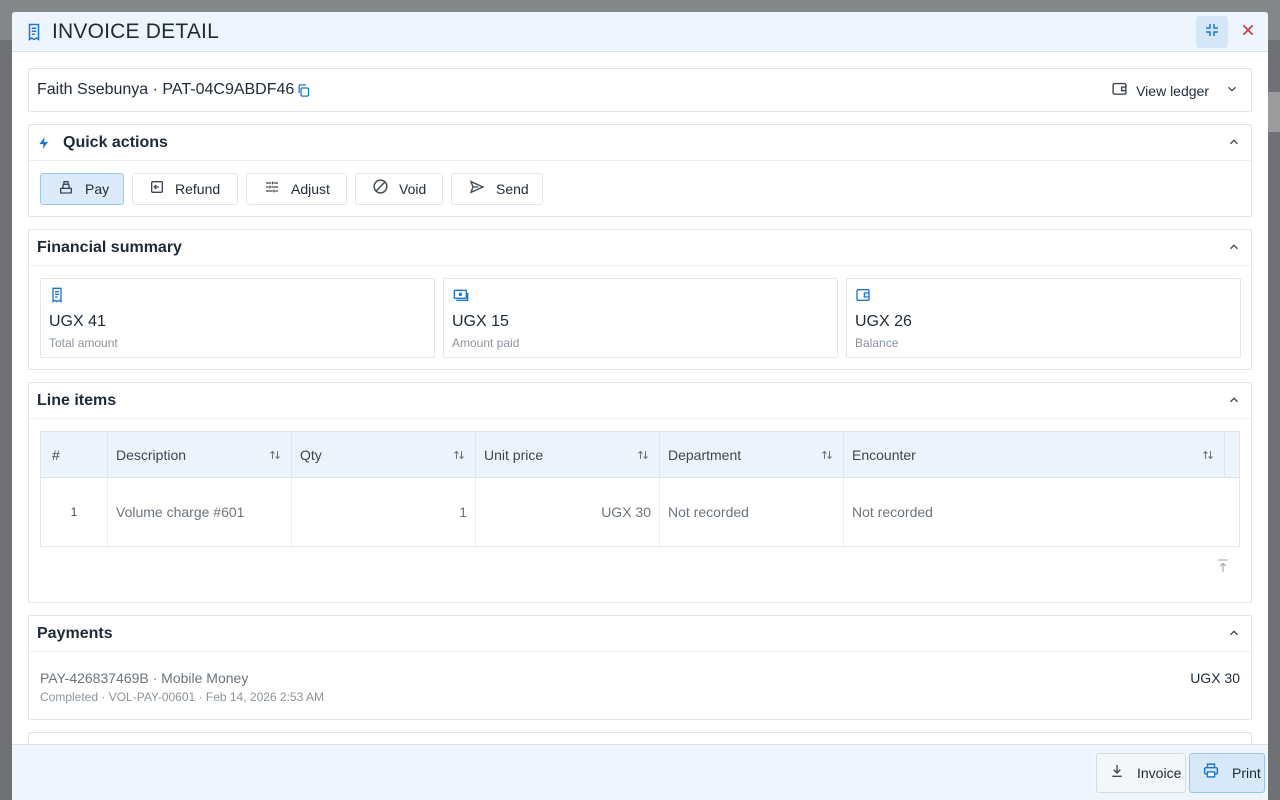 The image size is (1280, 800). Describe the element at coordinates (75, 633) in the screenshot. I see `section-title: Payments` at that location.